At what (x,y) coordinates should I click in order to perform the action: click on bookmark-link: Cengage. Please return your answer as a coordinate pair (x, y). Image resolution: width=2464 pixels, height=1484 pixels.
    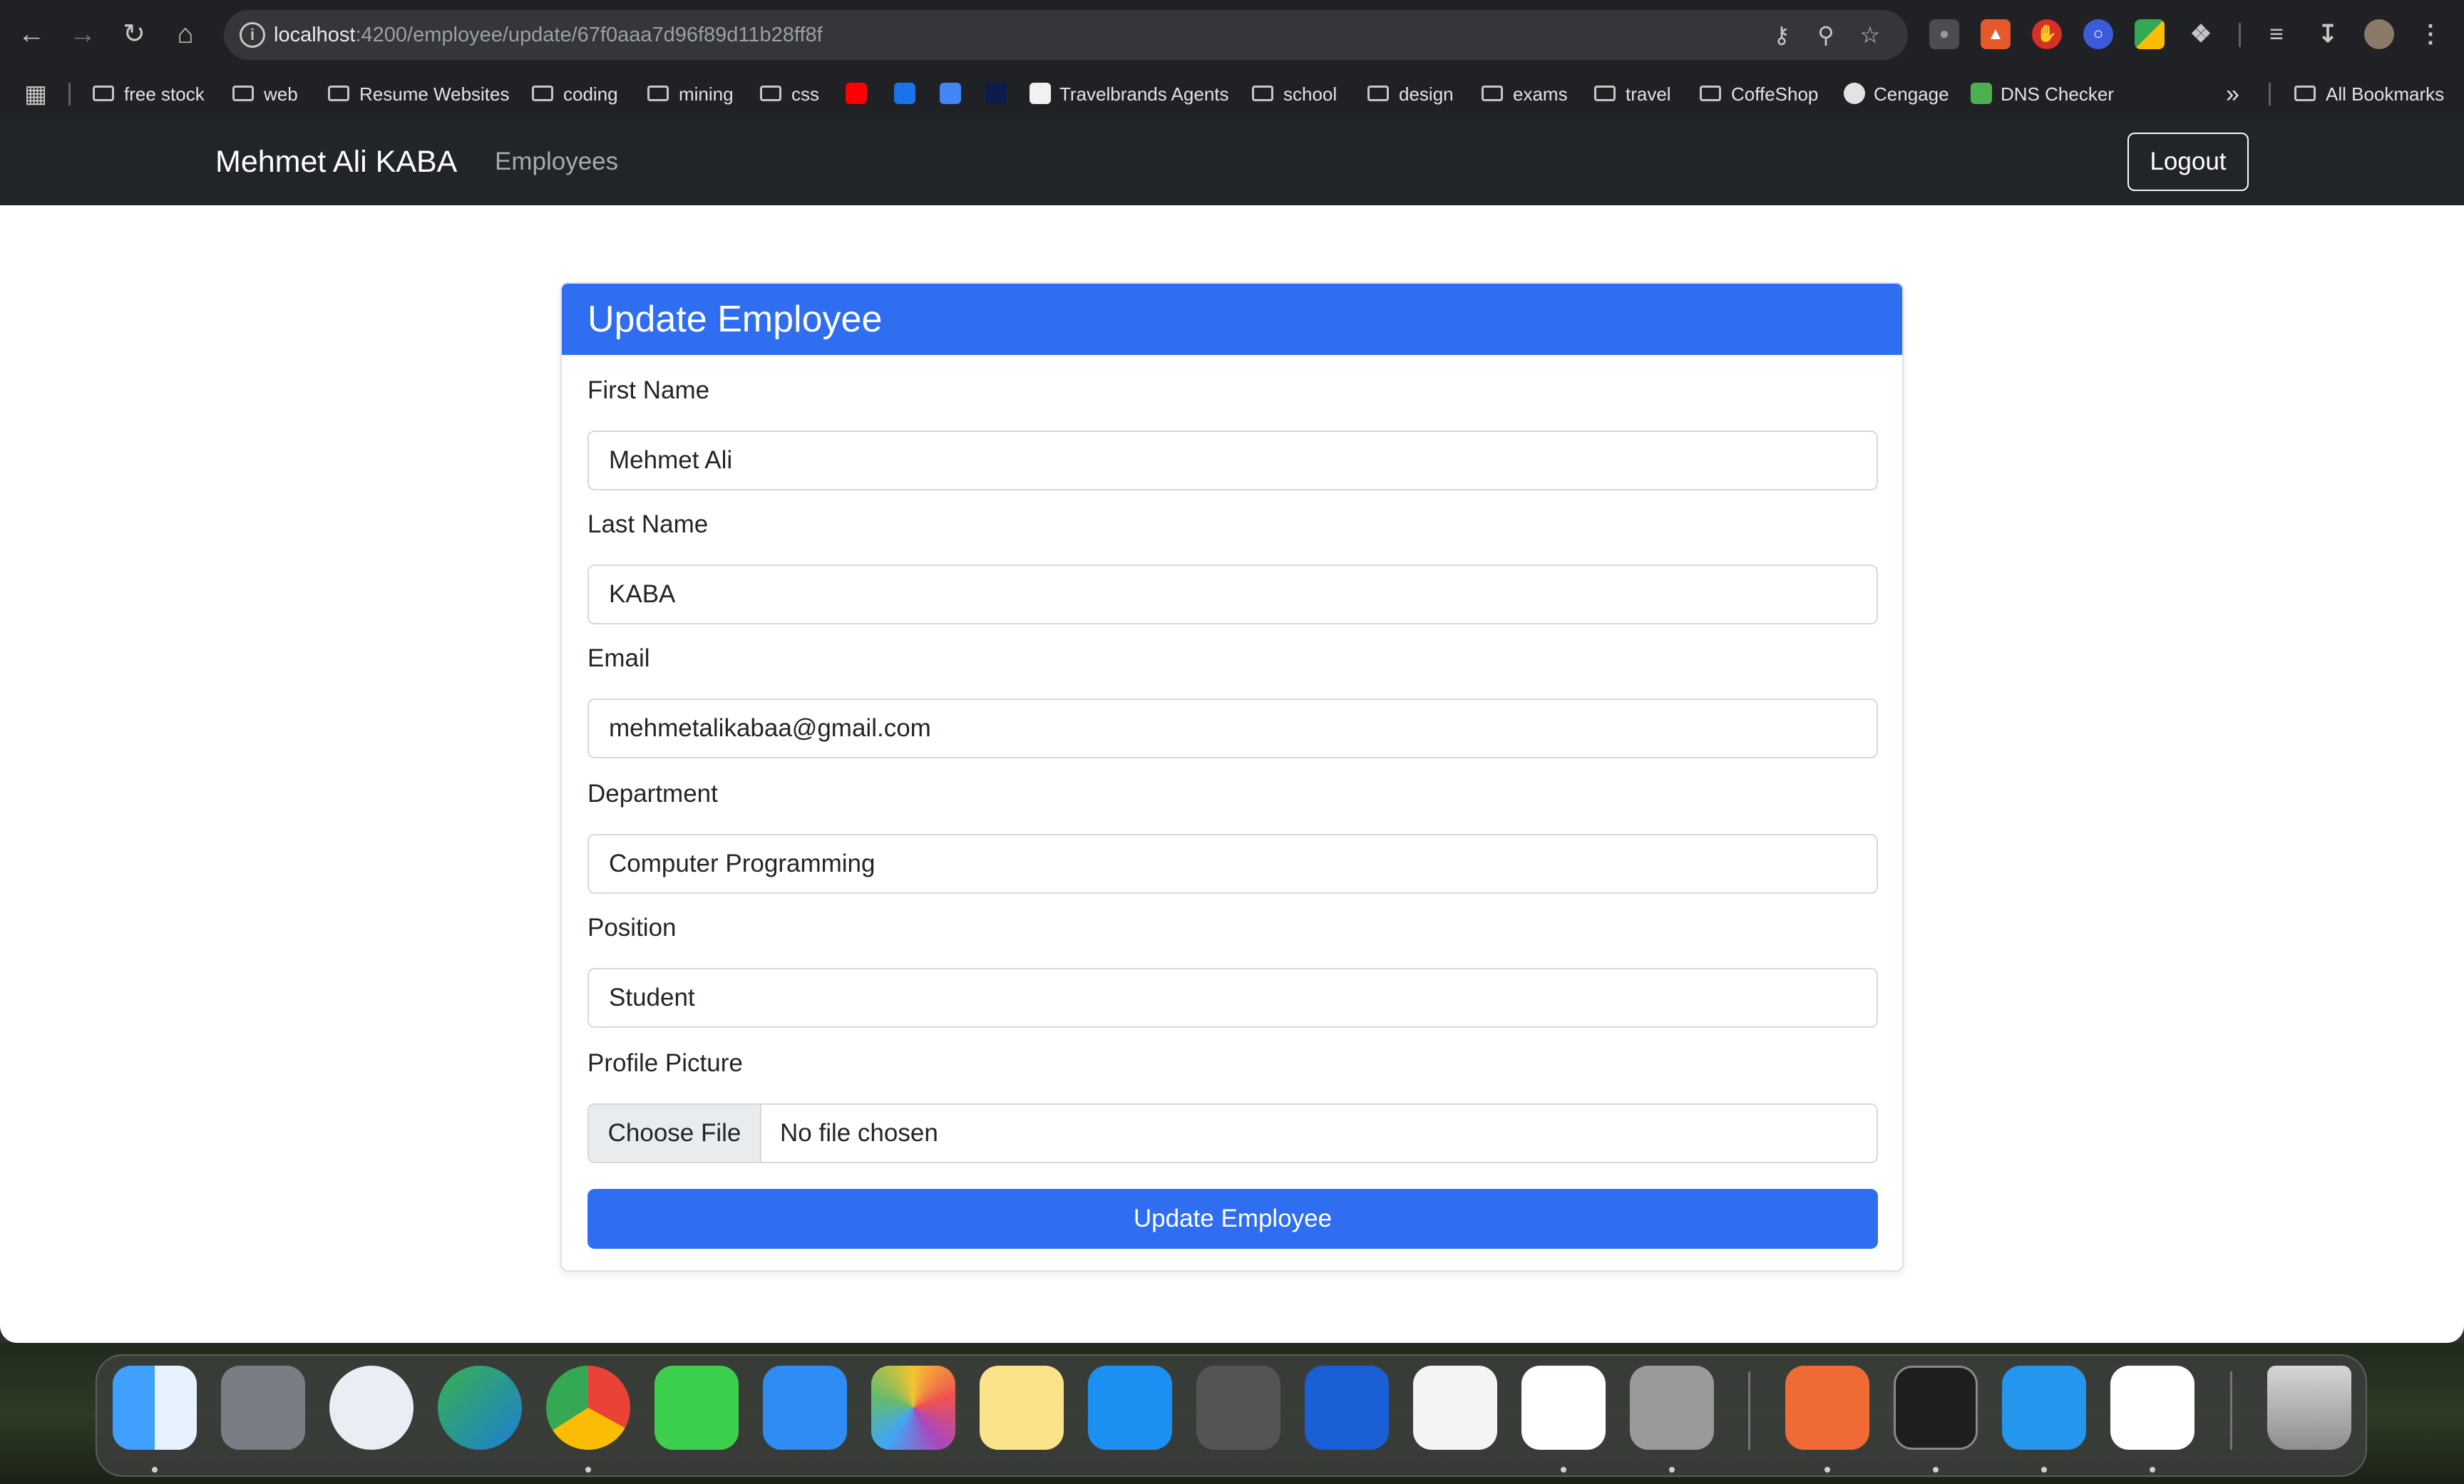
    Looking at the image, I should click on (1896, 94).